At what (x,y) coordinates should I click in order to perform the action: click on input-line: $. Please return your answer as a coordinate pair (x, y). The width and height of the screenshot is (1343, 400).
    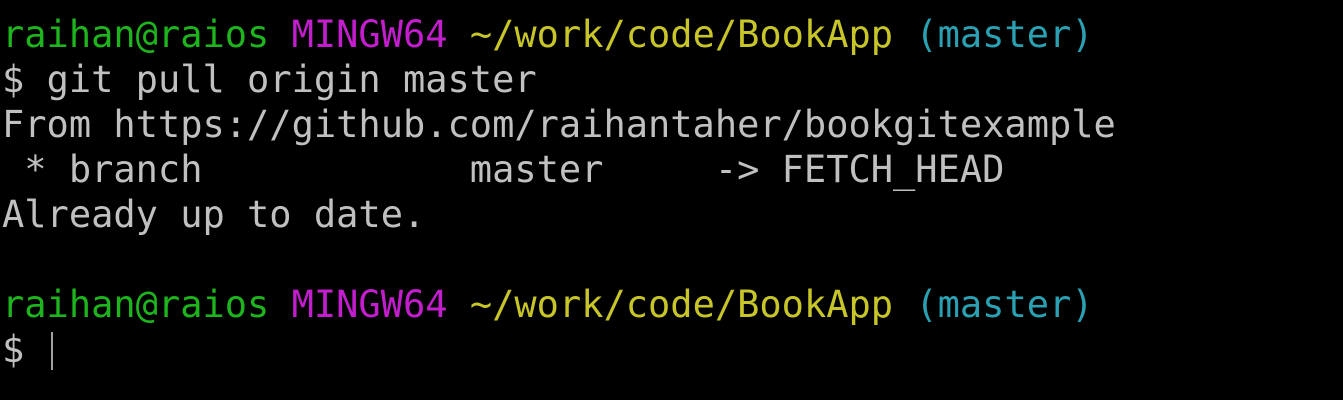
    Looking at the image, I should click on (672, 349).